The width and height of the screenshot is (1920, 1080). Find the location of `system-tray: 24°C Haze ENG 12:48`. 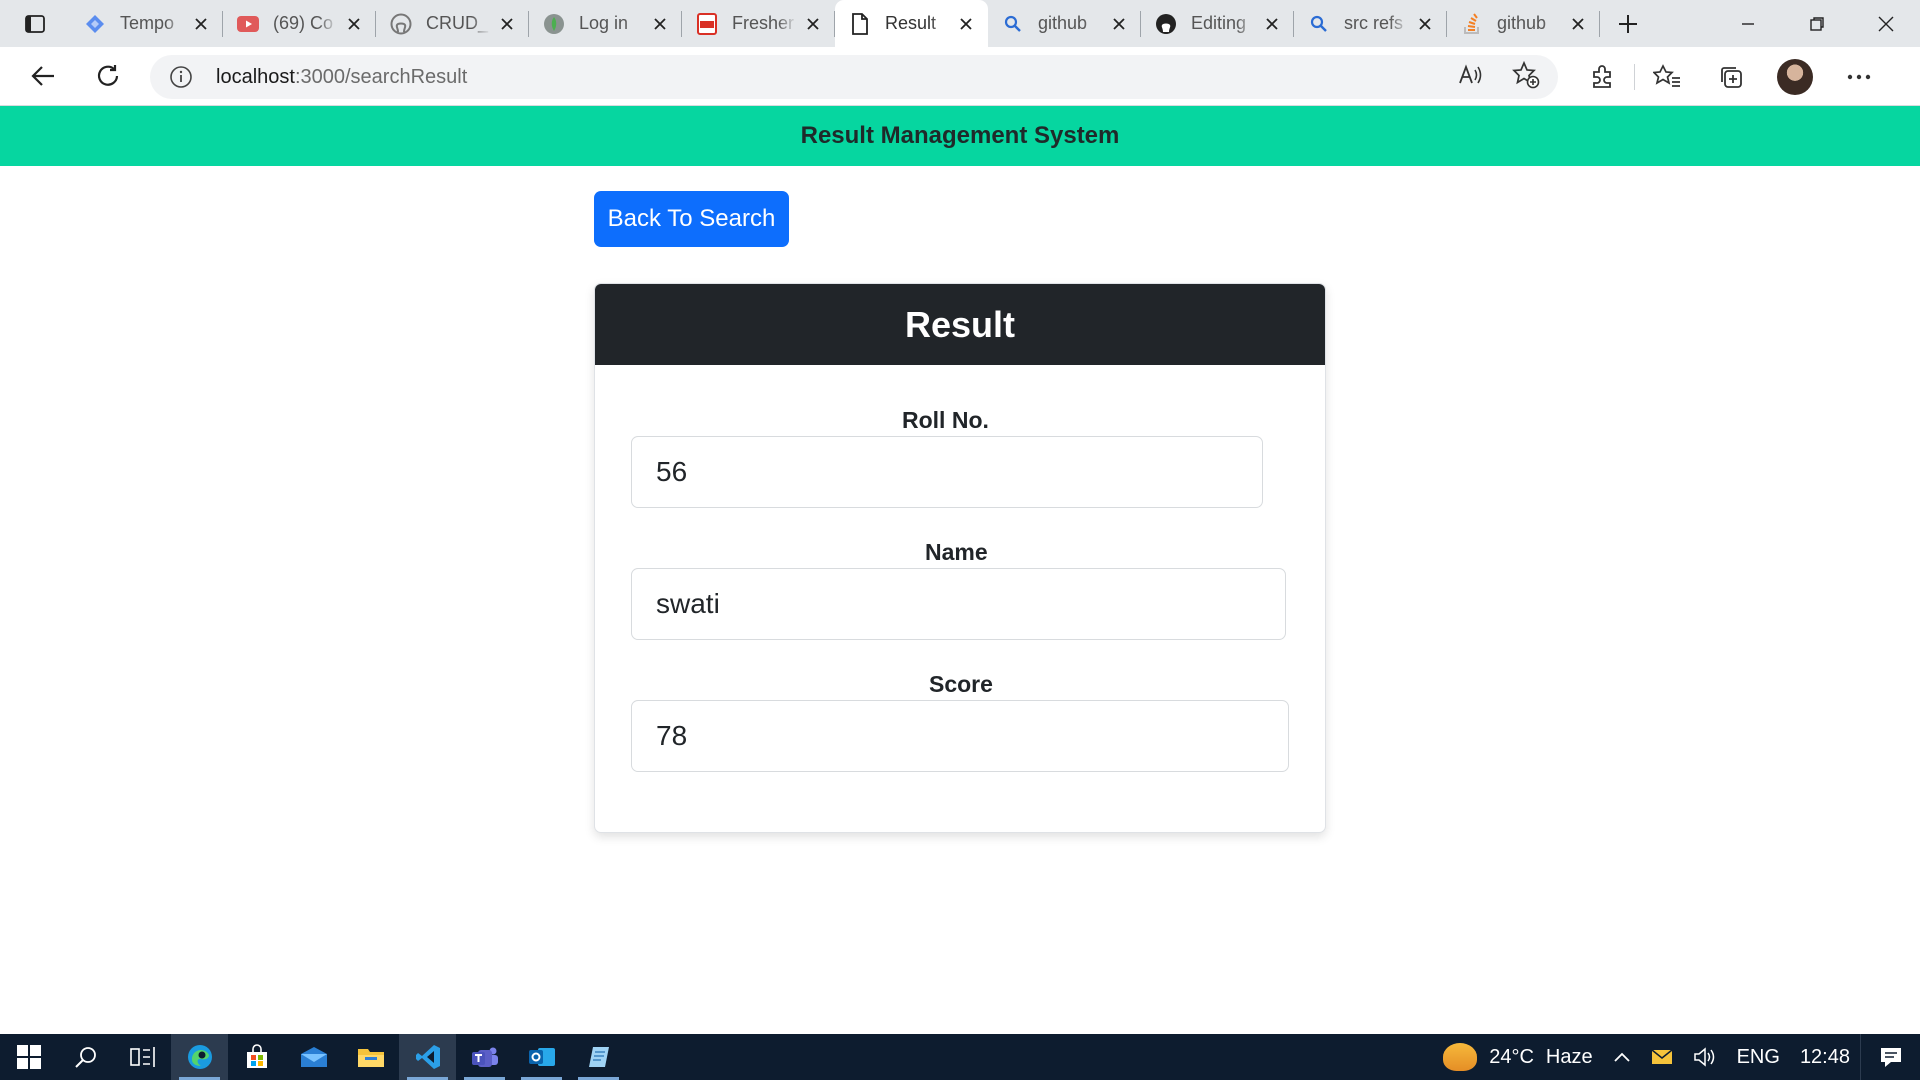

system-tray: 24°C Haze ENG 12:48 is located at coordinates (1676, 1057).